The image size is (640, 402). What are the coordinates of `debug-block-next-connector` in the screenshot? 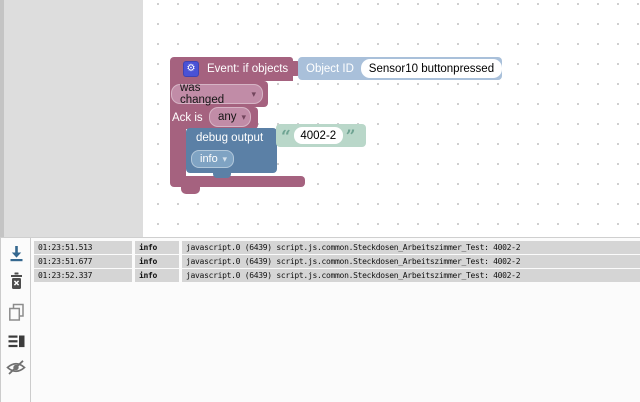 It's located at (222, 175).